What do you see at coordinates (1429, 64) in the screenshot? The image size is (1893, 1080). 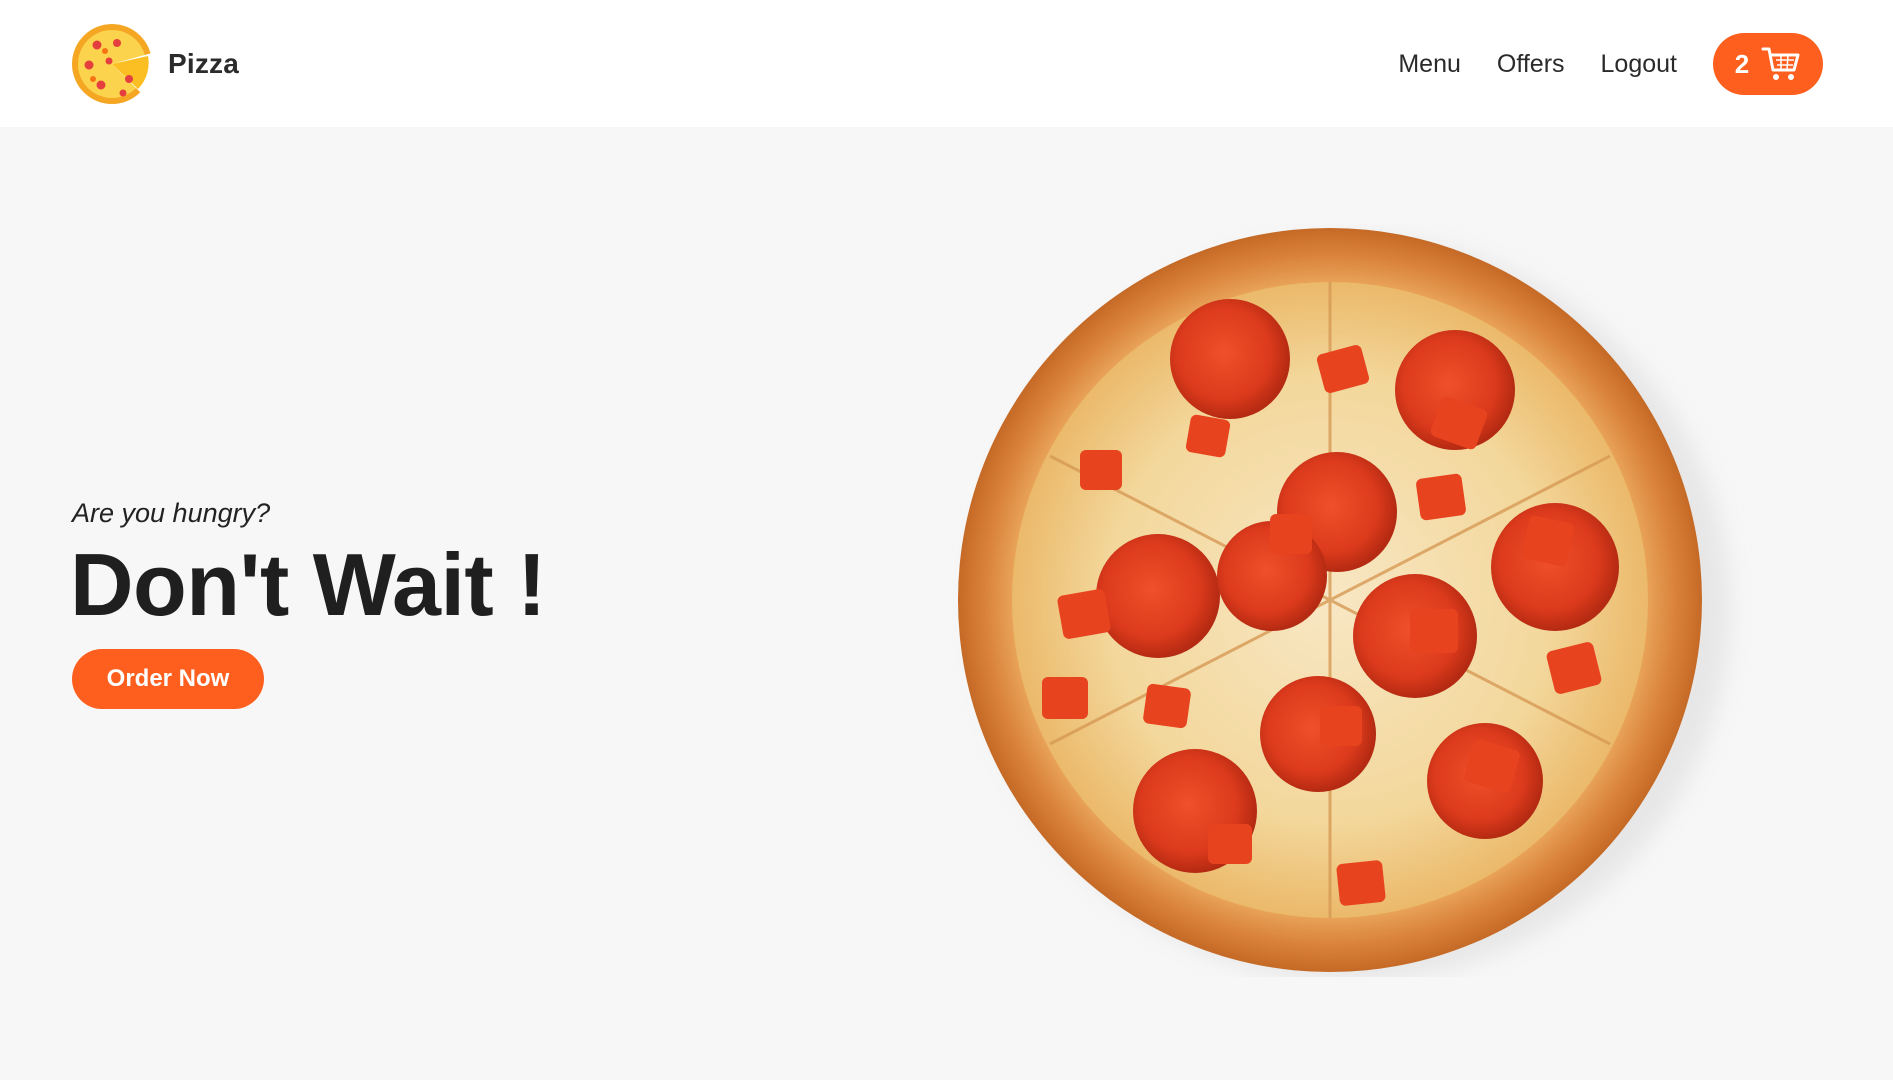 I see `nav-link-menu: Menu` at bounding box center [1429, 64].